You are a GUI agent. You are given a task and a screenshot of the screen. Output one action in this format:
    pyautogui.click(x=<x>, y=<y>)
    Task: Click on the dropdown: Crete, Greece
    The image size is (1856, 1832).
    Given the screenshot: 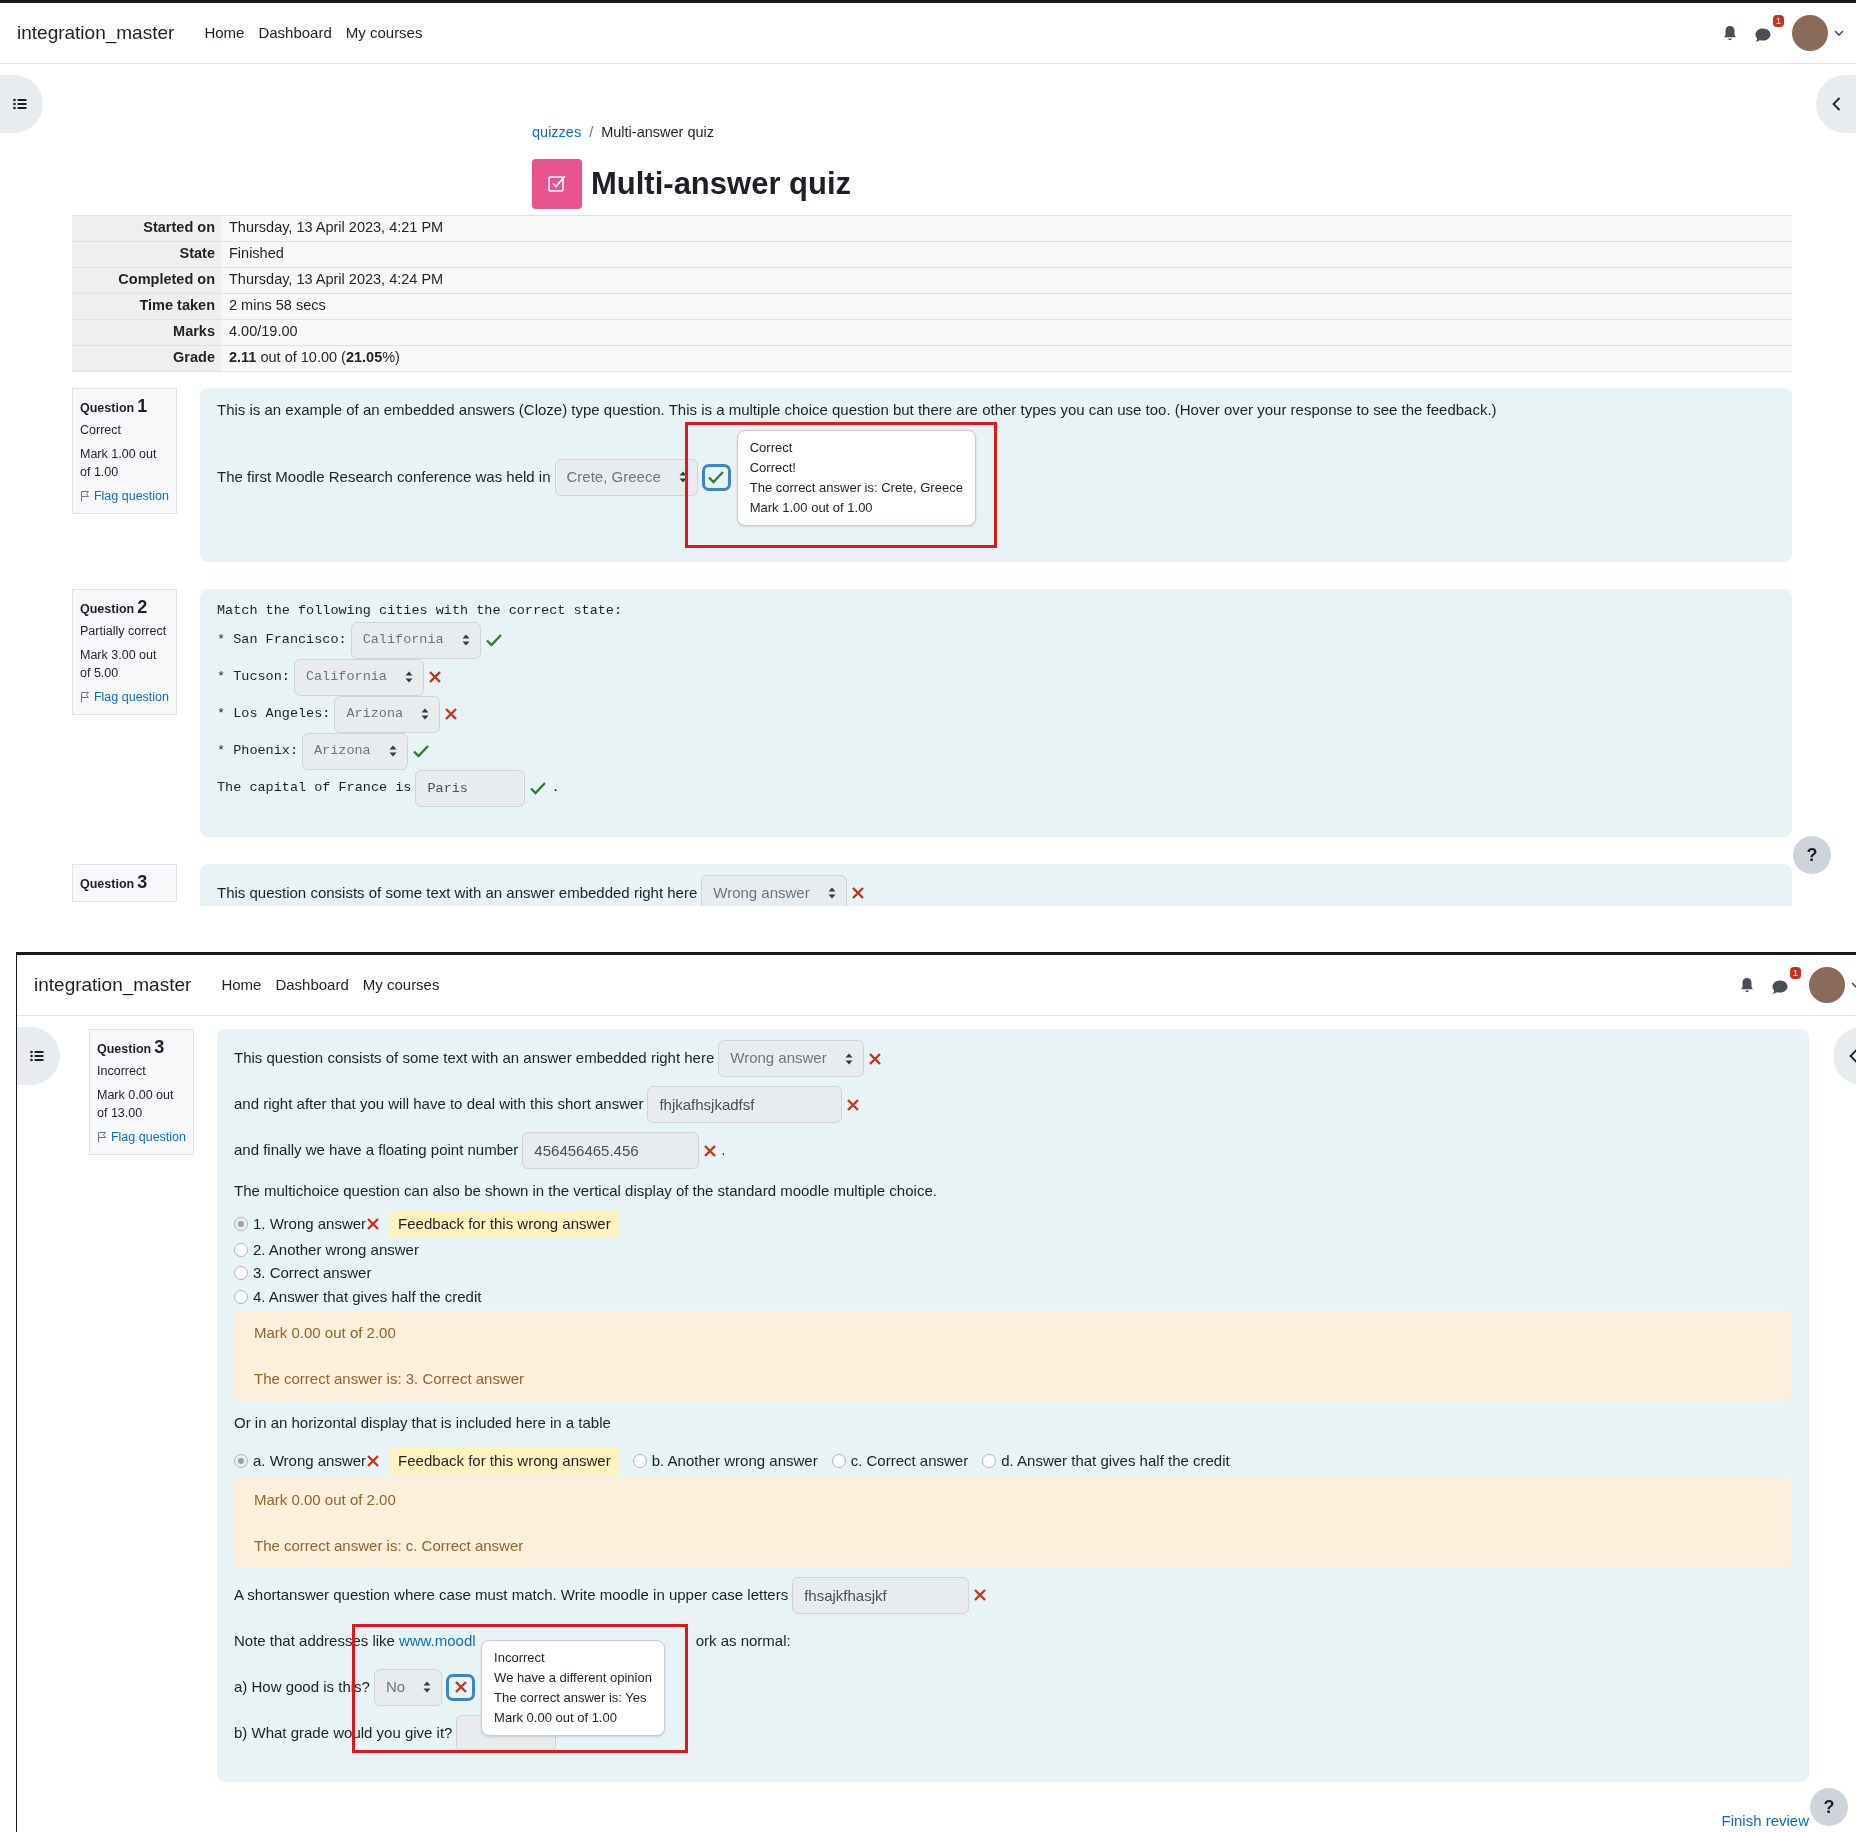 What is the action you would take?
    pyautogui.click(x=626, y=477)
    